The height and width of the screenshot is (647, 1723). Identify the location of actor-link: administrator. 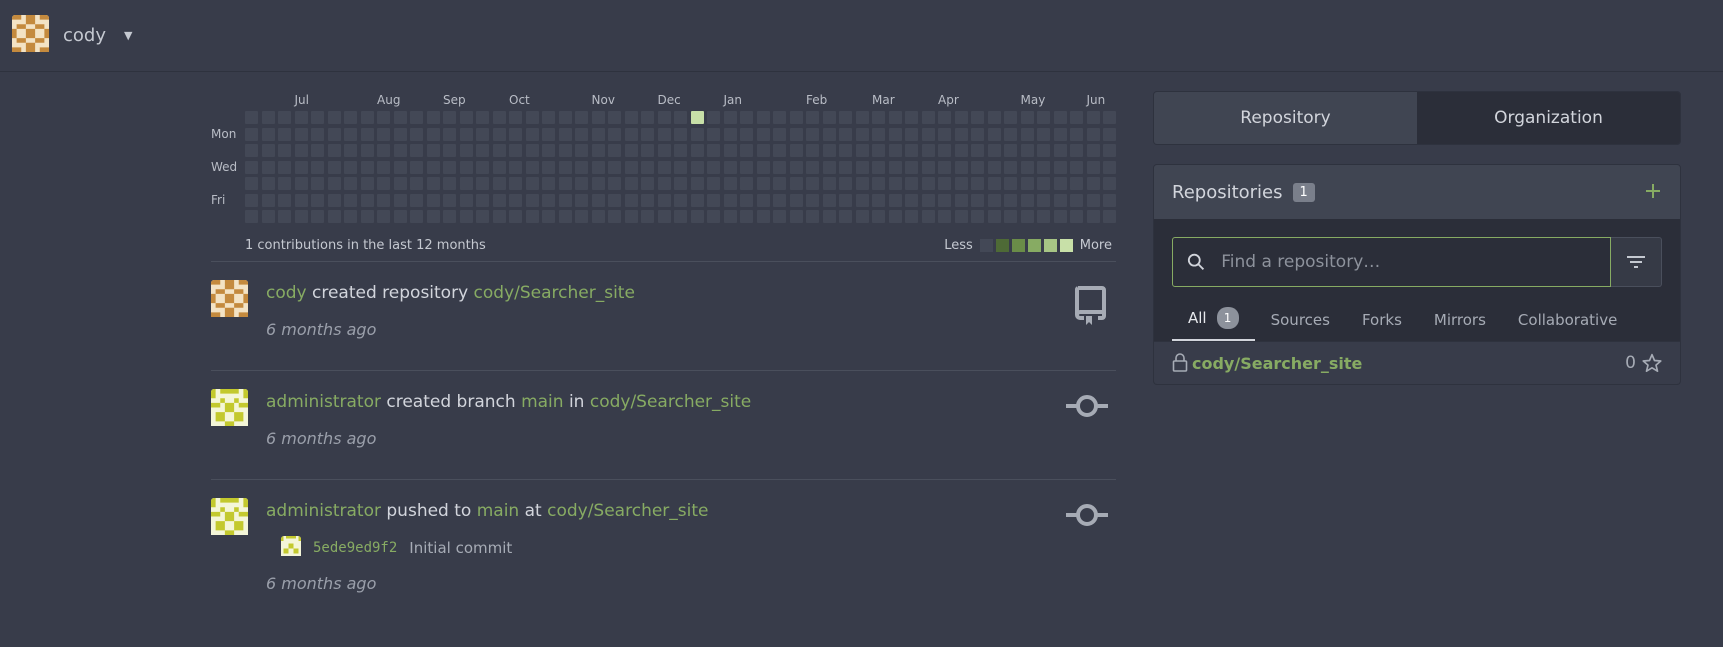
(323, 511).